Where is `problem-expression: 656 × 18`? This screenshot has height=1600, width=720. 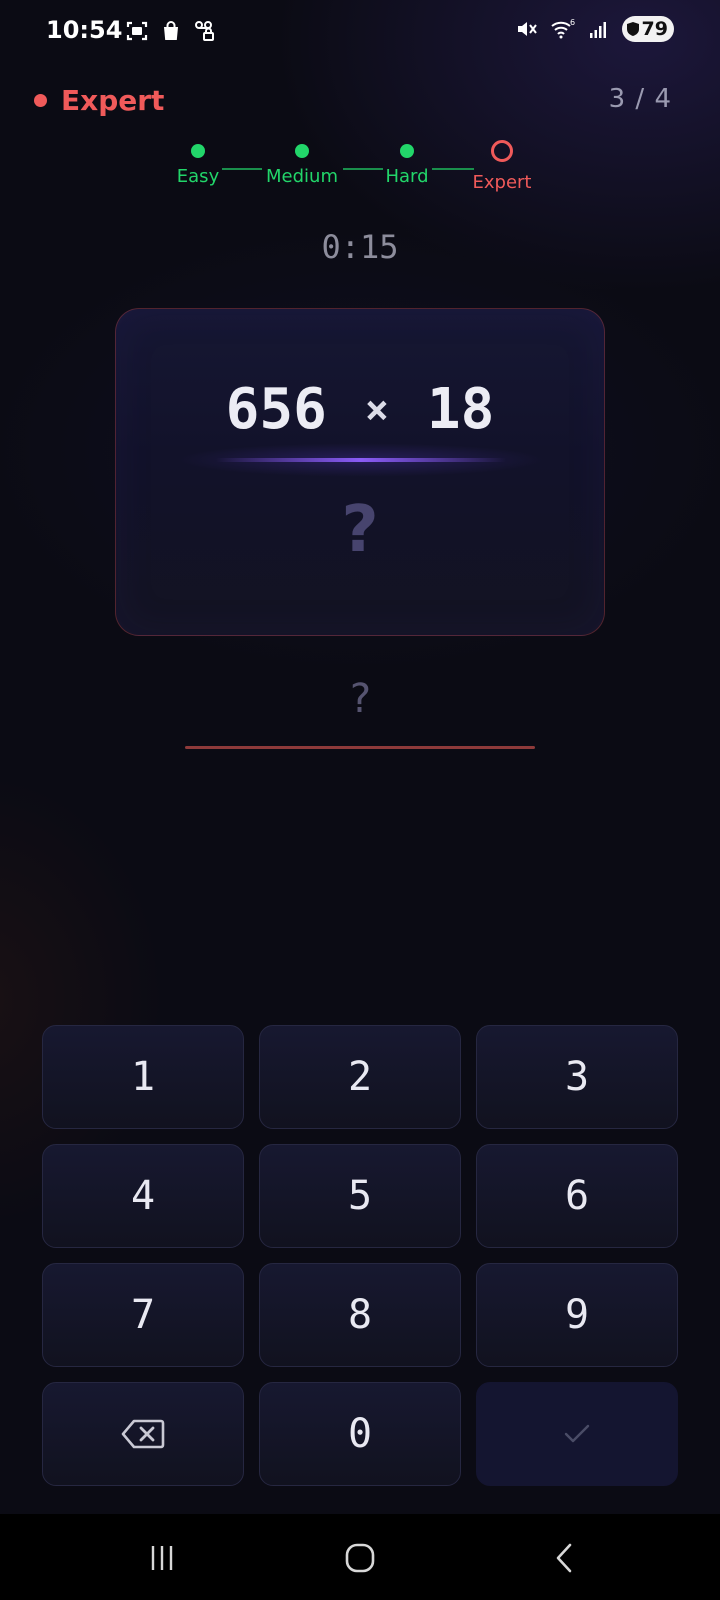
problem-expression: 656 × 18 is located at coordinates (360, 409).